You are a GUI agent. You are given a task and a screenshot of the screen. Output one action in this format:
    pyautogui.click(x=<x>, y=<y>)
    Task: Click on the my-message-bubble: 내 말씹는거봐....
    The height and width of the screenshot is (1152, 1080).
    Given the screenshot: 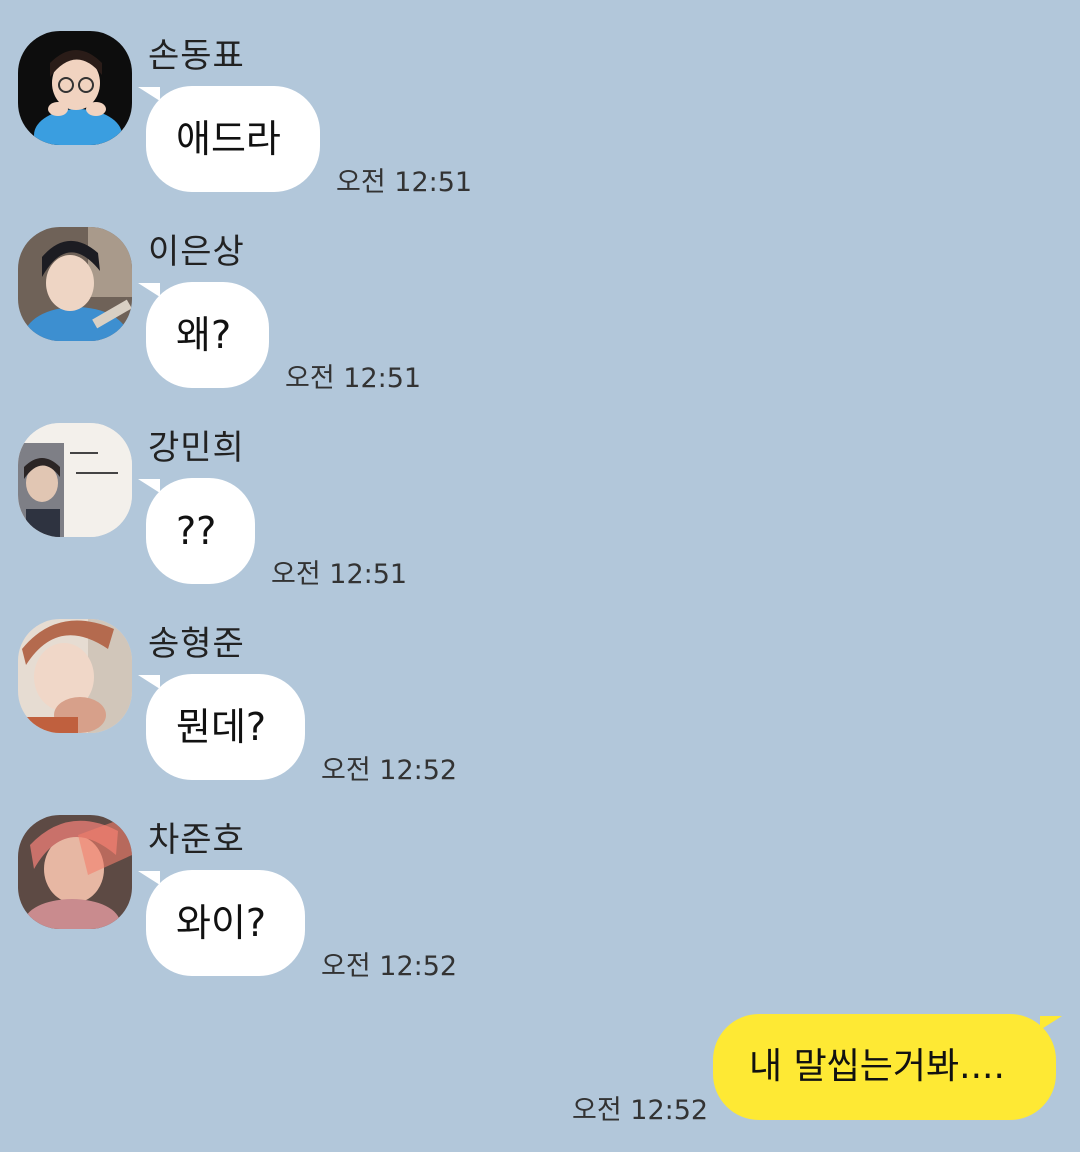 What is the action you would take?
    pyautogui.click(x=884, y=1067)
    